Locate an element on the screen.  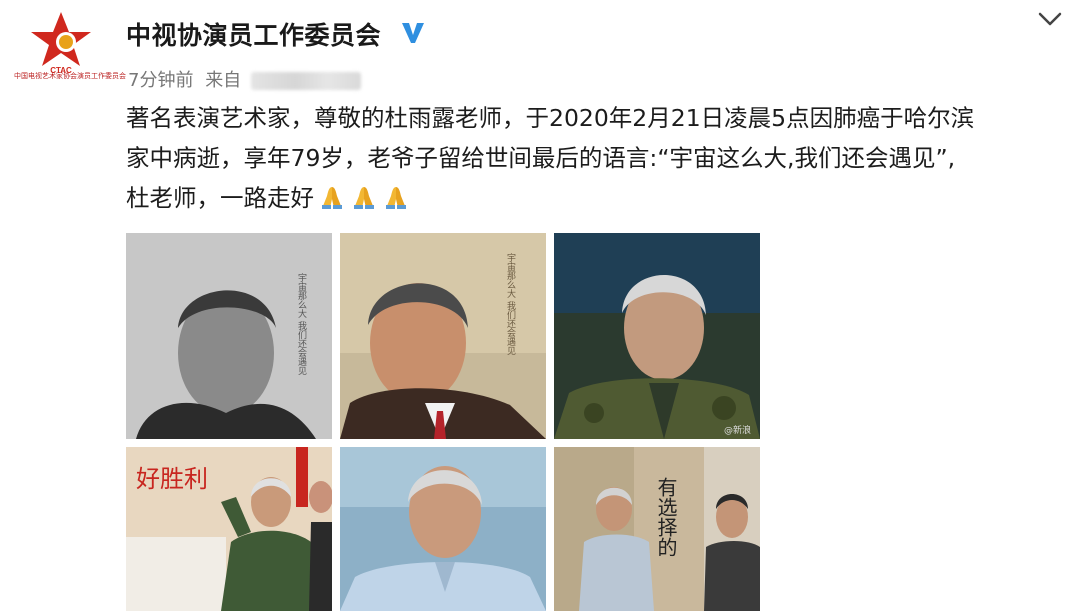
photo-overlay-text: @新浪 is located at coordinates (737, 430).